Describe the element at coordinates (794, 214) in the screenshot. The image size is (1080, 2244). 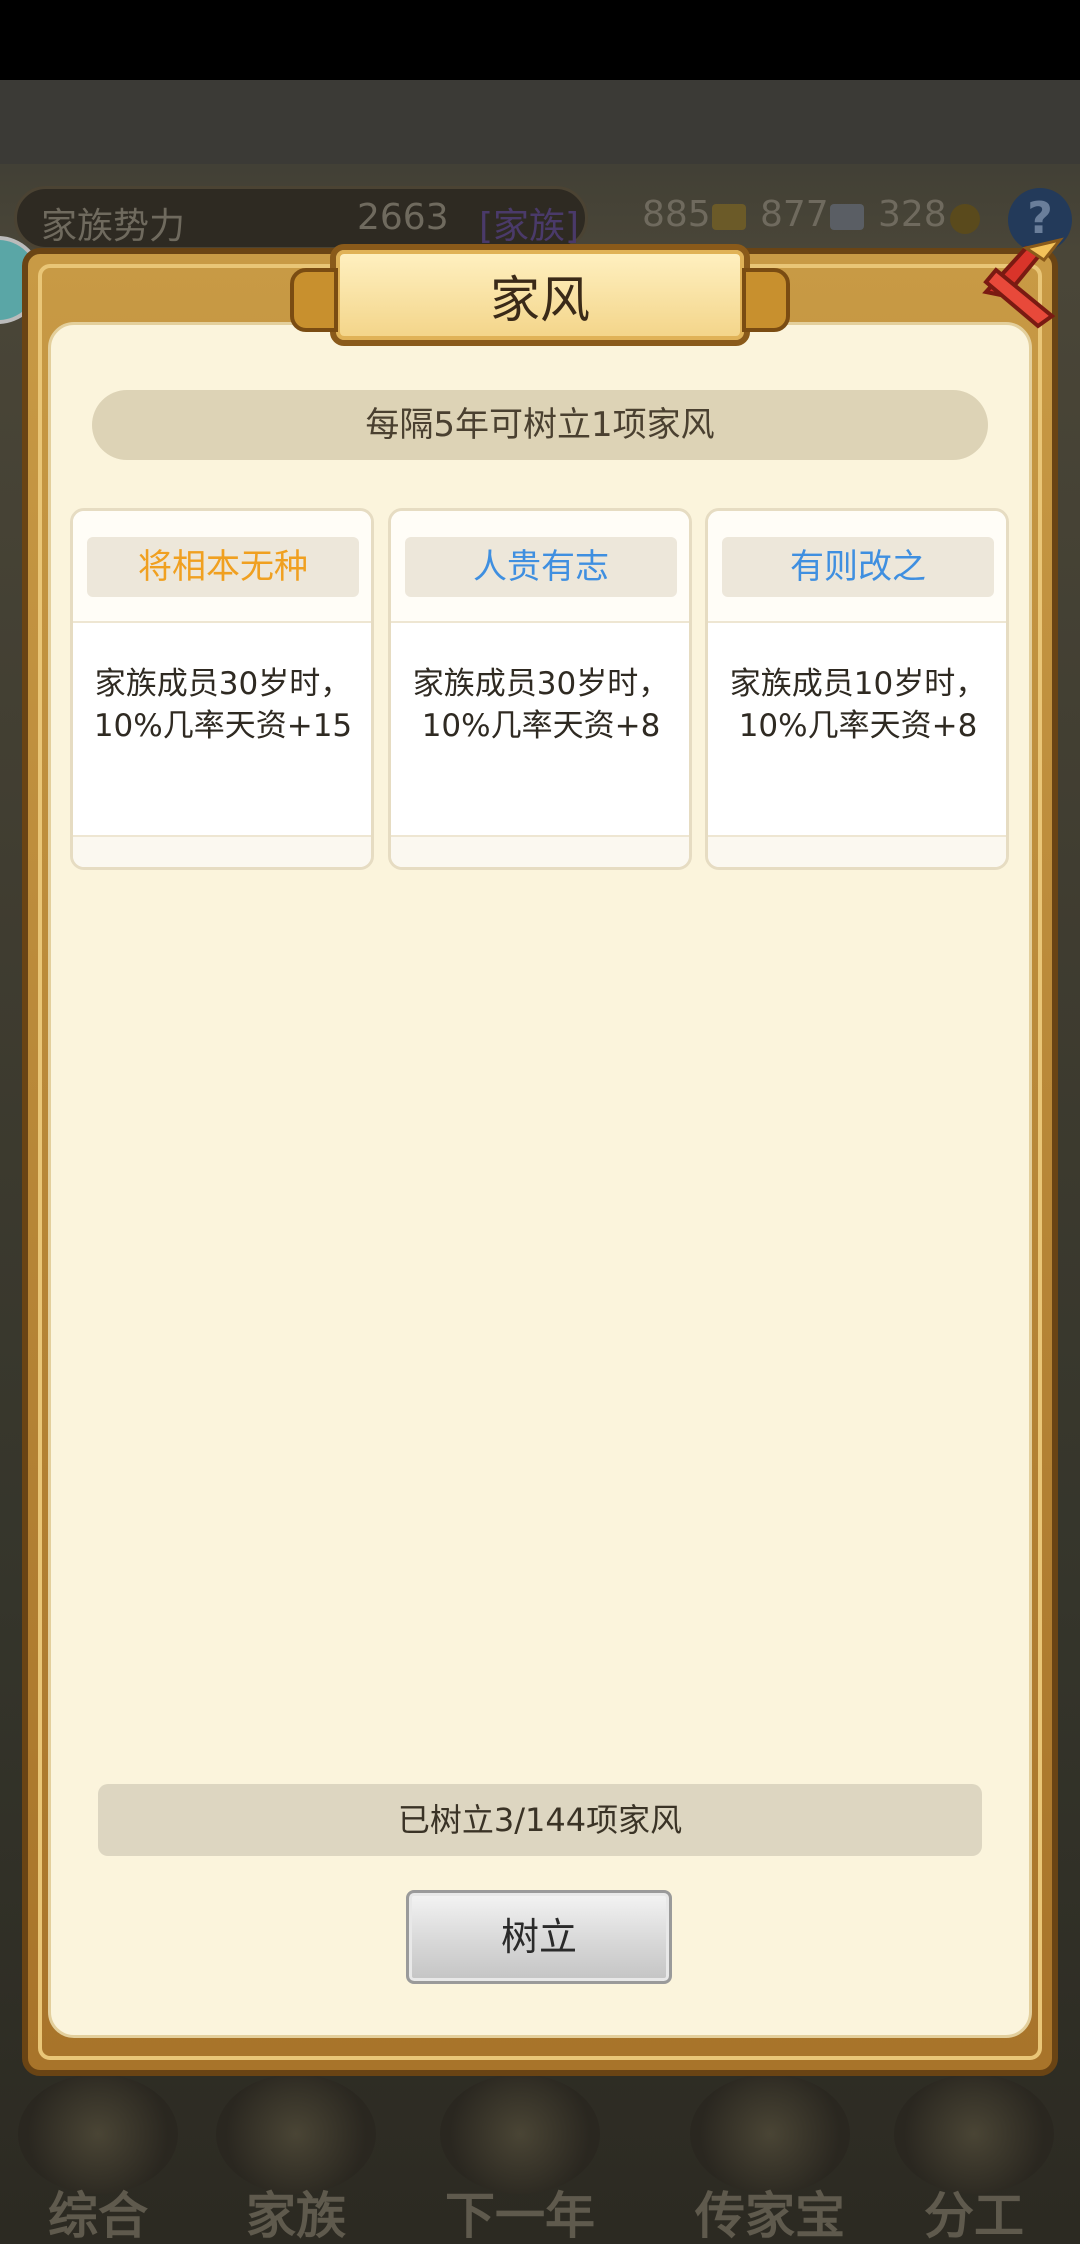
I see `silver-amount: 877` at that location.